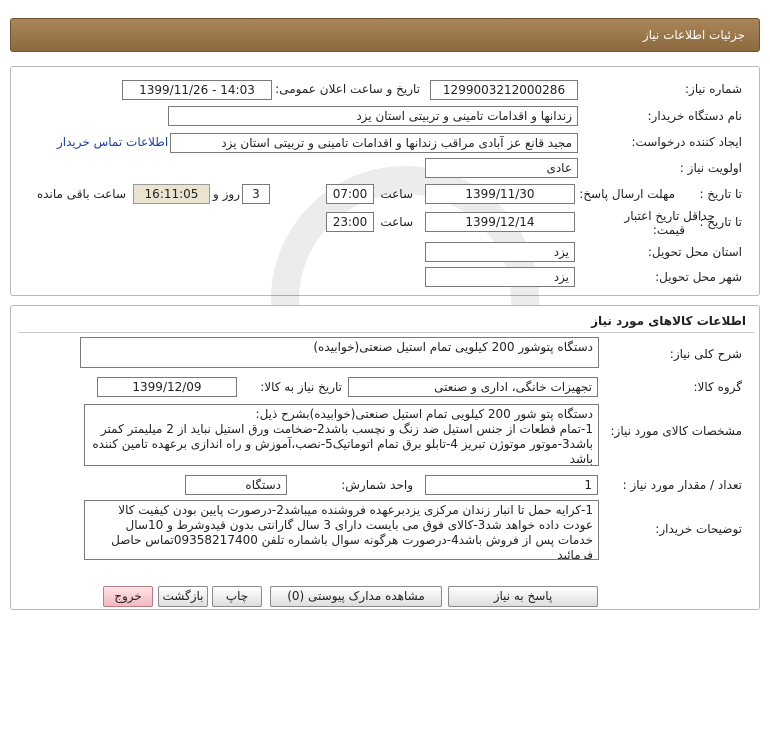 The image size is (770, 745). What do you see at coordinates (171, 194) in the screenshot?
I see `remaining-time-field: 16:11:05` at bounding box center [171, 194].